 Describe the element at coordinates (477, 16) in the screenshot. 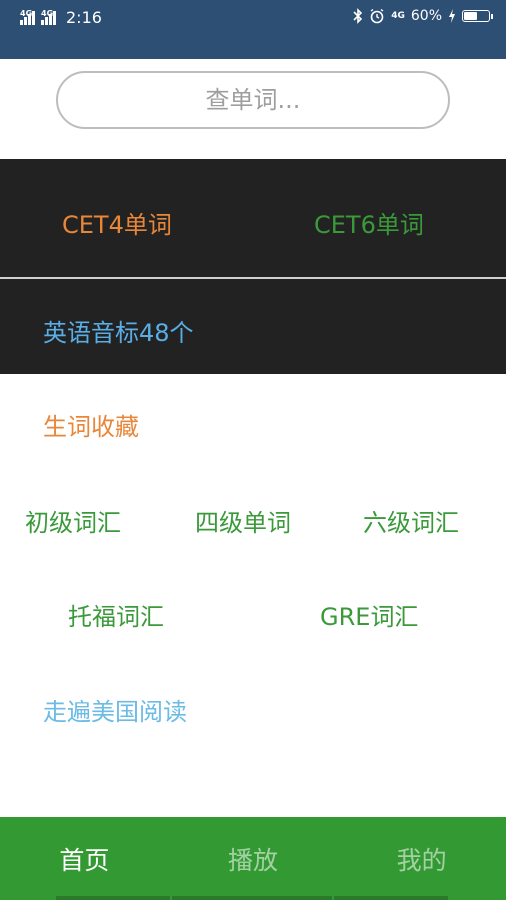

I see `battery-icon` at that location.